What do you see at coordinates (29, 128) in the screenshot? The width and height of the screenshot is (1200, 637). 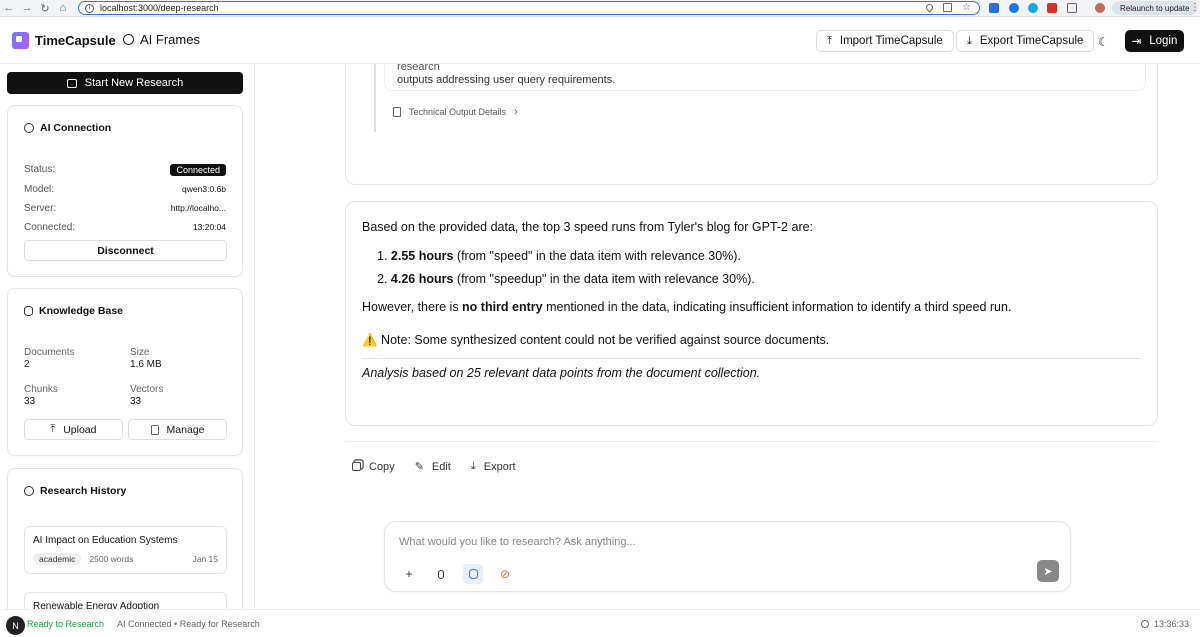 I see `check-circle-icon` at bounding box center [29, 128].